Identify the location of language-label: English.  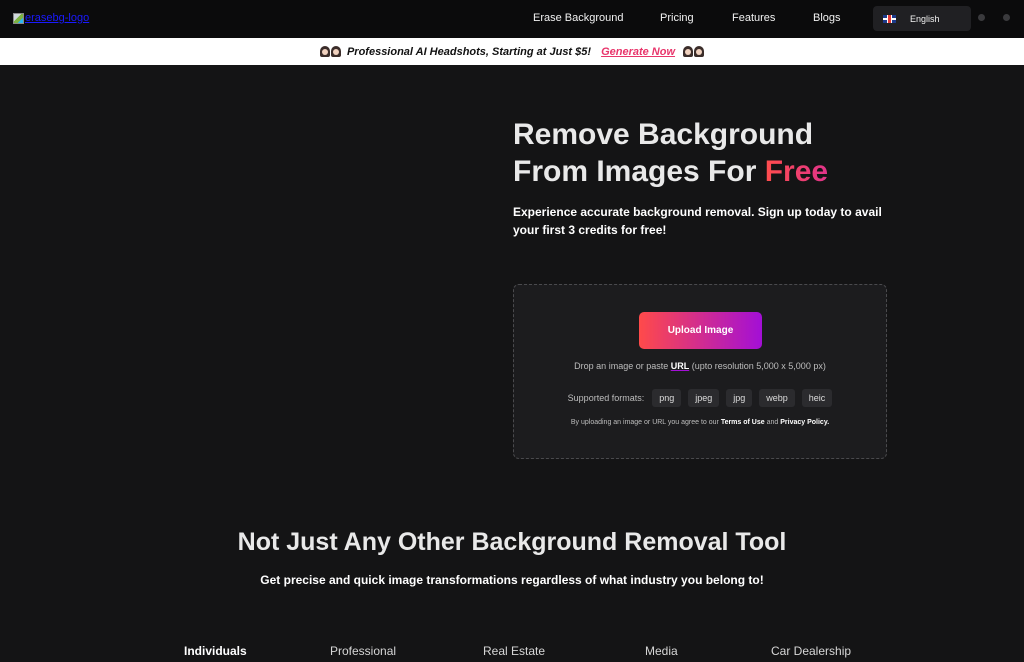
(925, 18).